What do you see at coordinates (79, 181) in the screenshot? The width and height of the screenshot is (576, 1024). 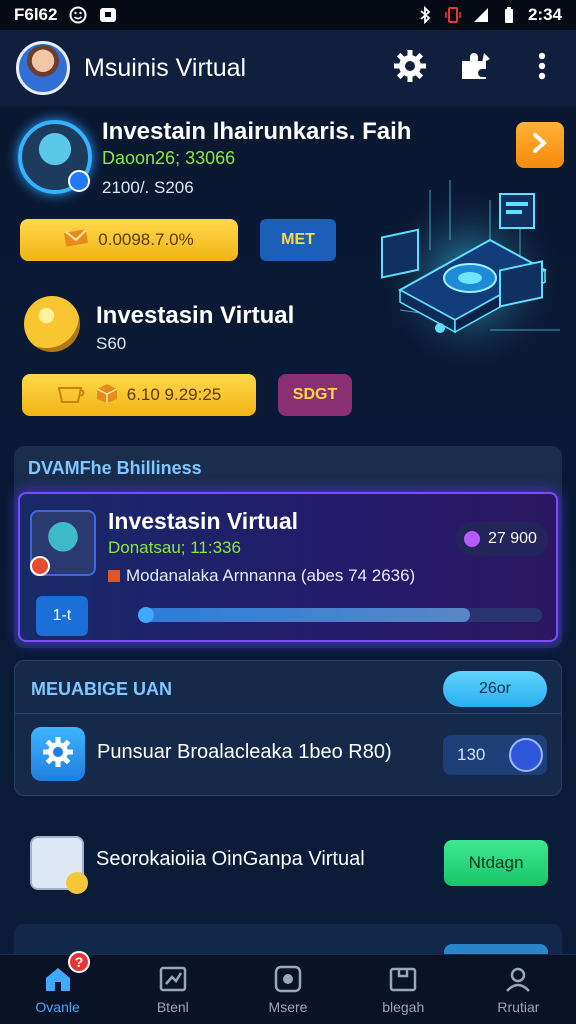 I see `shield-badge-icon` at bounding box center [79, 181].